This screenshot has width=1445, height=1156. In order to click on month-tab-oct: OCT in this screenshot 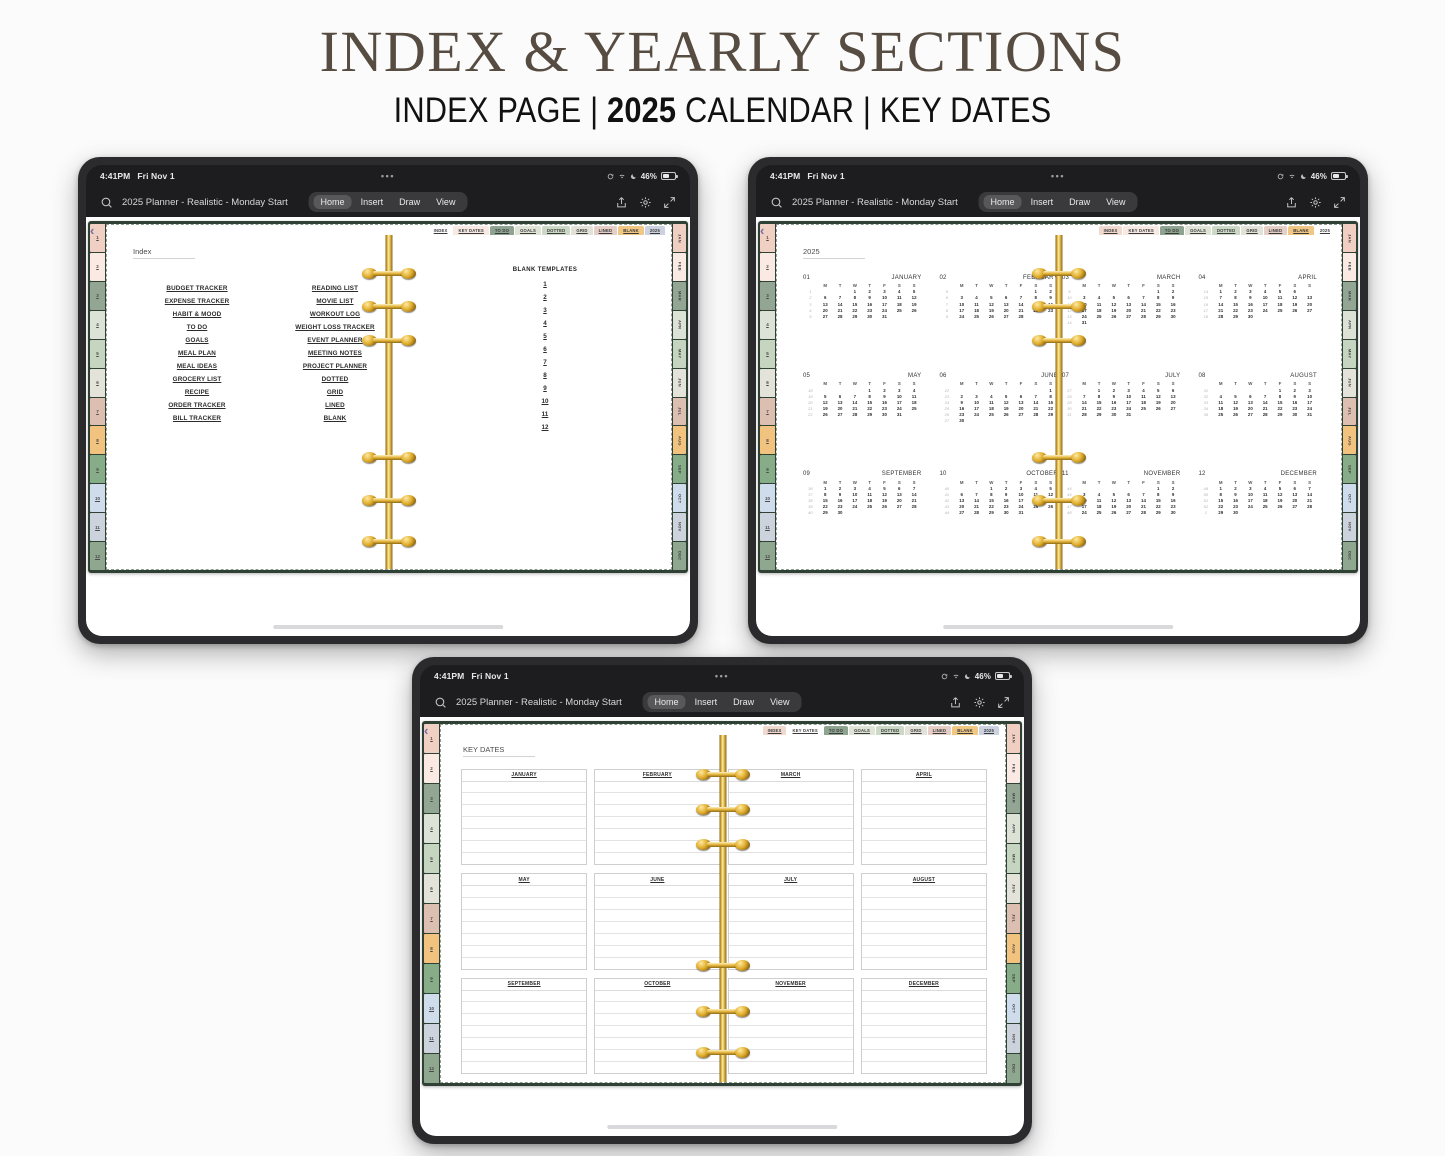, I will do `click(679, 498)`.